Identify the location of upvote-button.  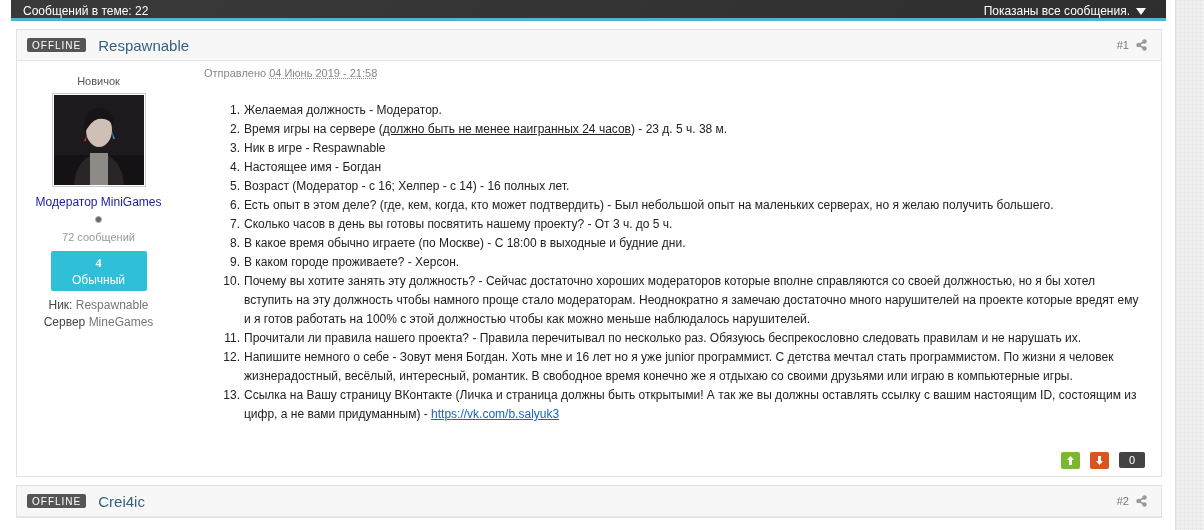
(1070, 460).